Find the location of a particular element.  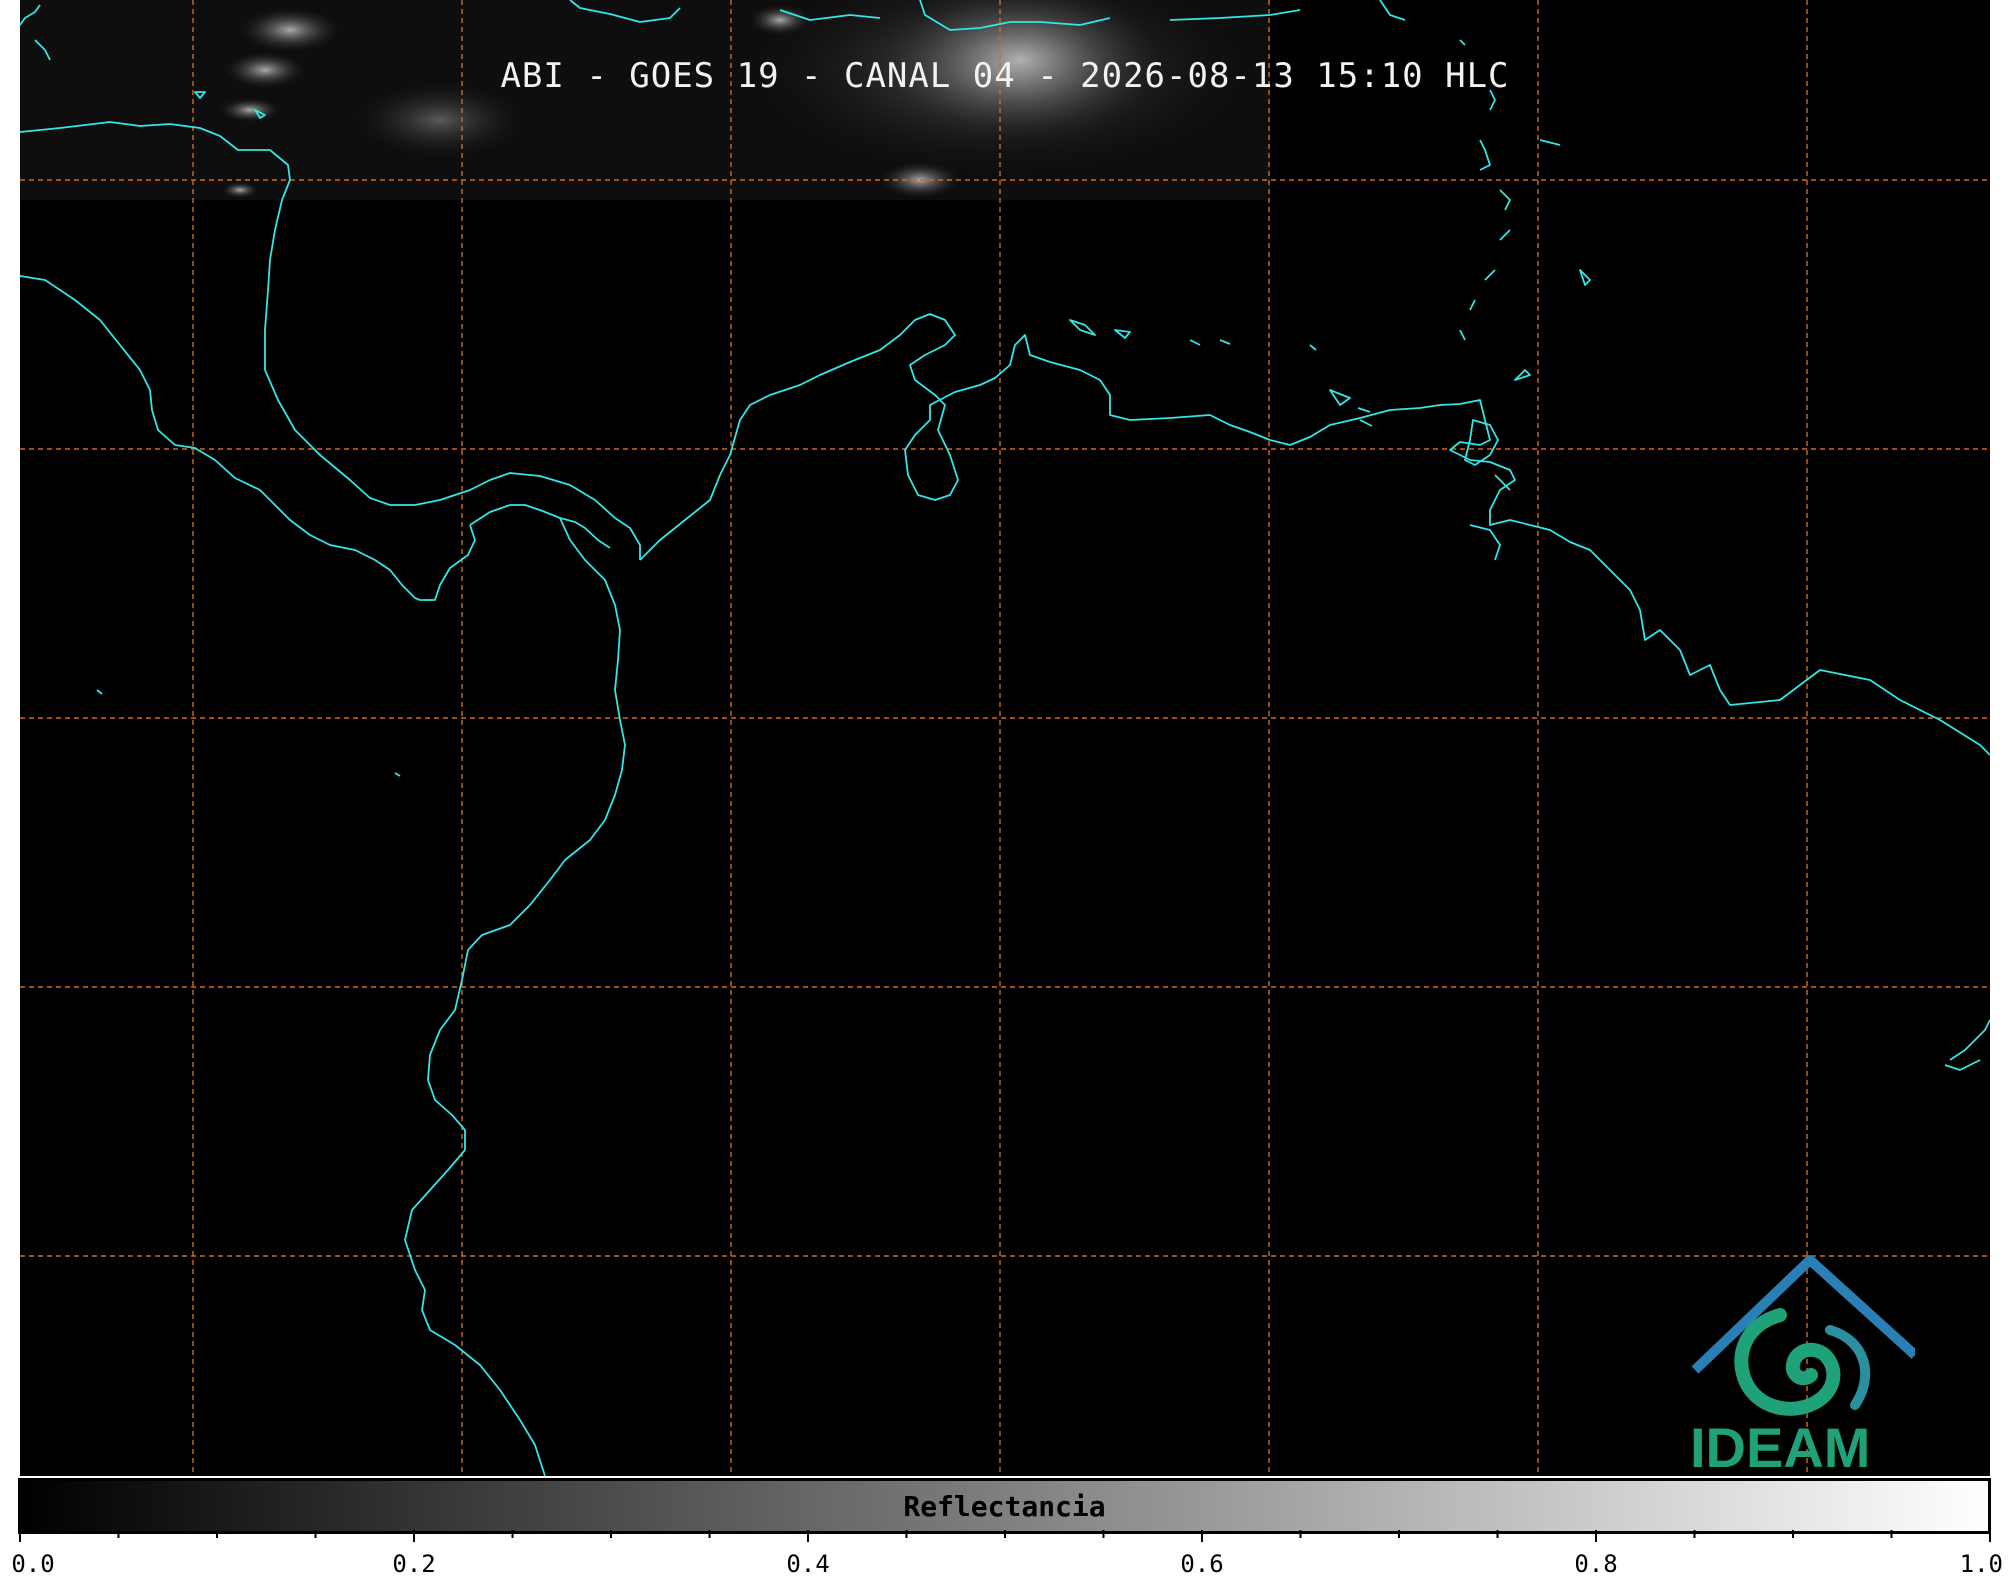

coastline-panama is located at coordinates (540, 526).